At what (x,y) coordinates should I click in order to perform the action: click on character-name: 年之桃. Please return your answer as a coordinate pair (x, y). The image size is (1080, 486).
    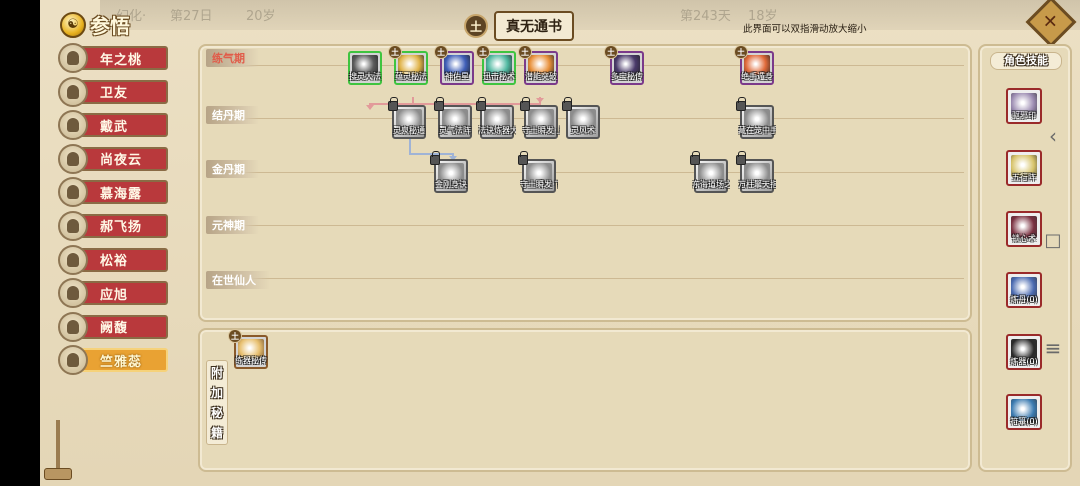
    Looking at the image, I should click on (121, 60).